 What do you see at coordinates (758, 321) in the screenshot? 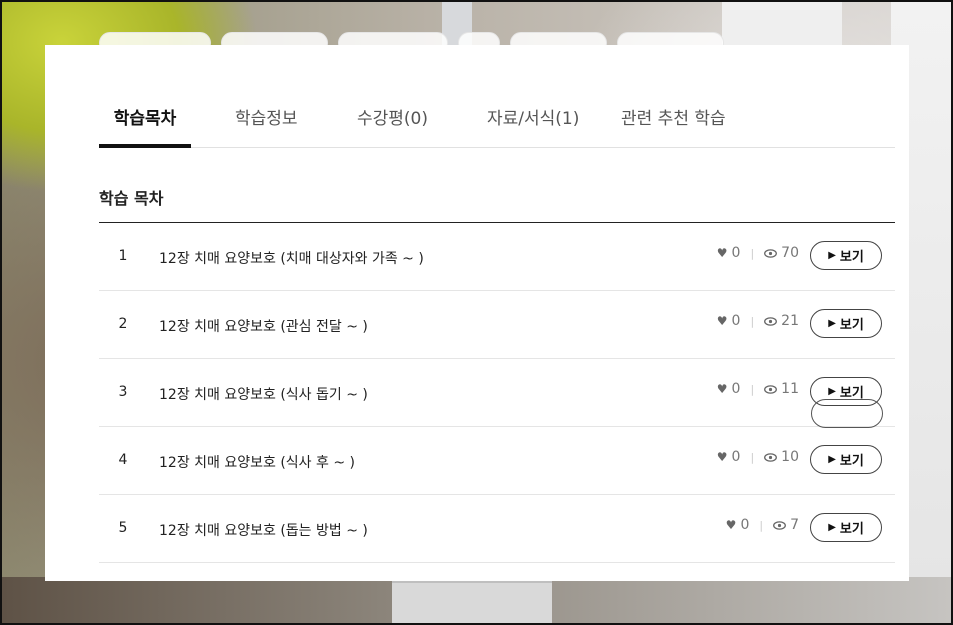
I see `lesson-stats: ♥ 0 | 21` at bounding box center [758, 321].